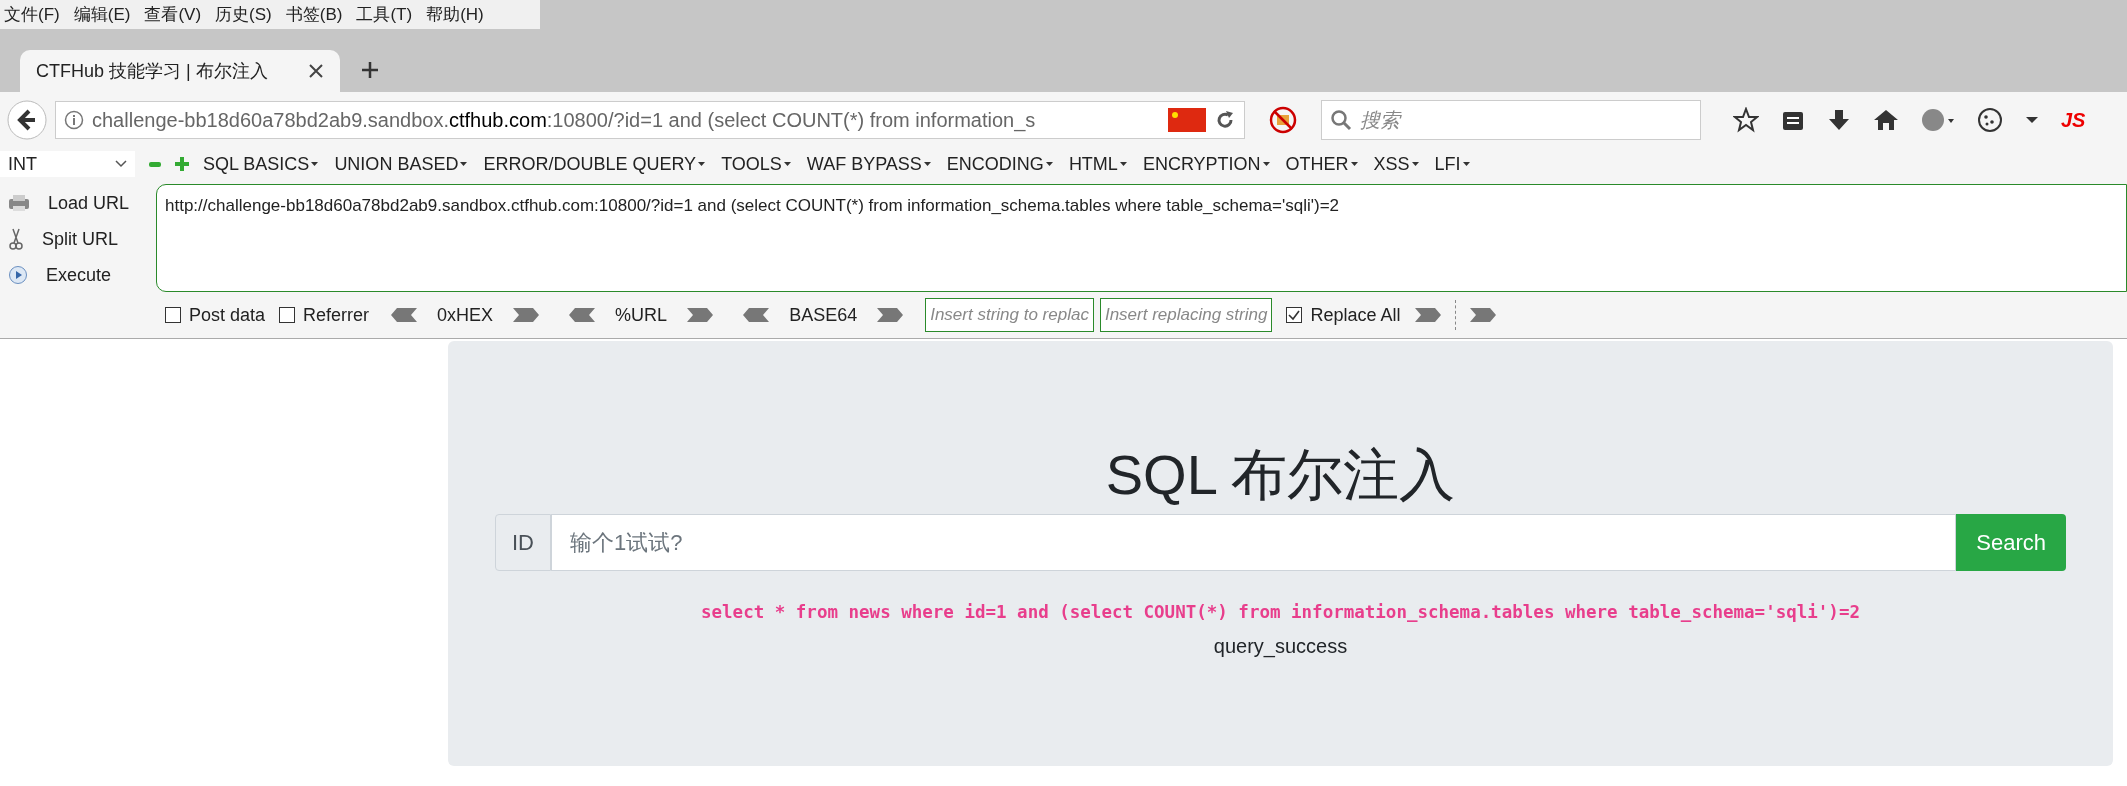 This screenshot has height=786, width=2127. I want to click on replace-field: Insert string to replac, so click(1009, 315).